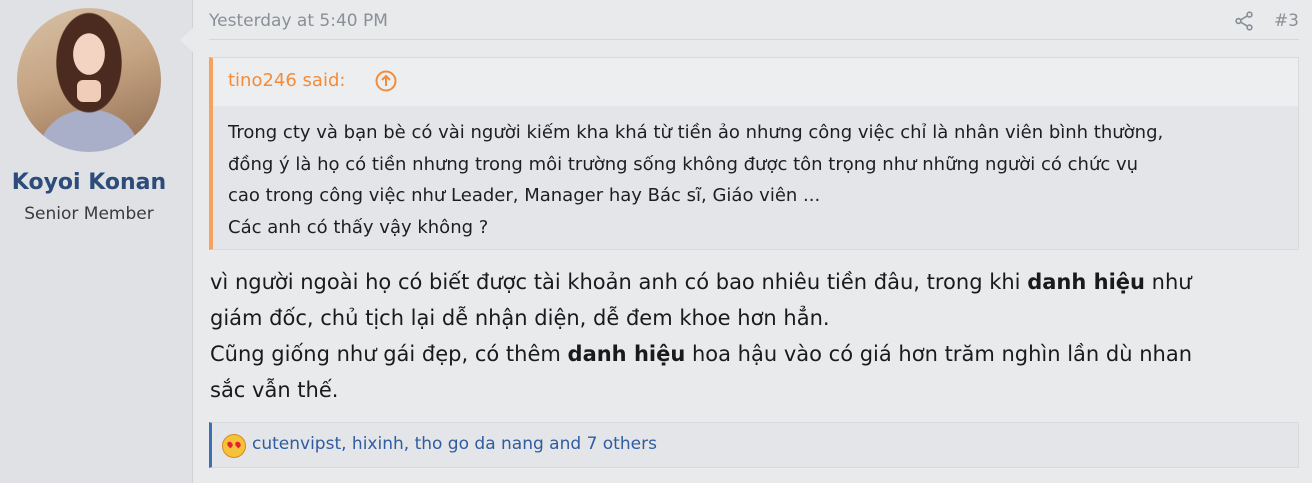  Describe the element at coordinates (298, 21) in the screenshot. I see `timestamp: Yesterday at 5:40 PM` at that location.